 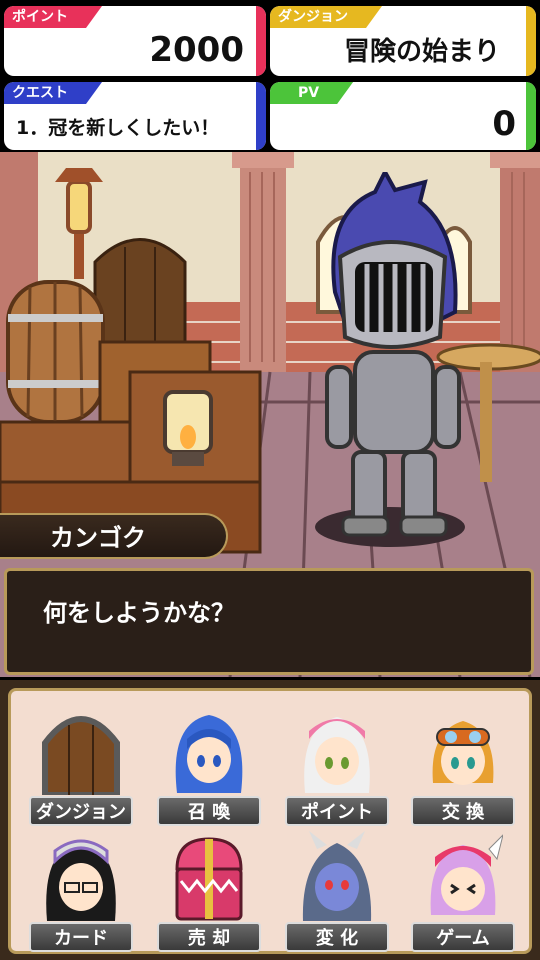 What do you see at coordinates (209, 879) in the screenshot?
I see `treasure-chest-mimic-icon` at bounding box center [209, 879].